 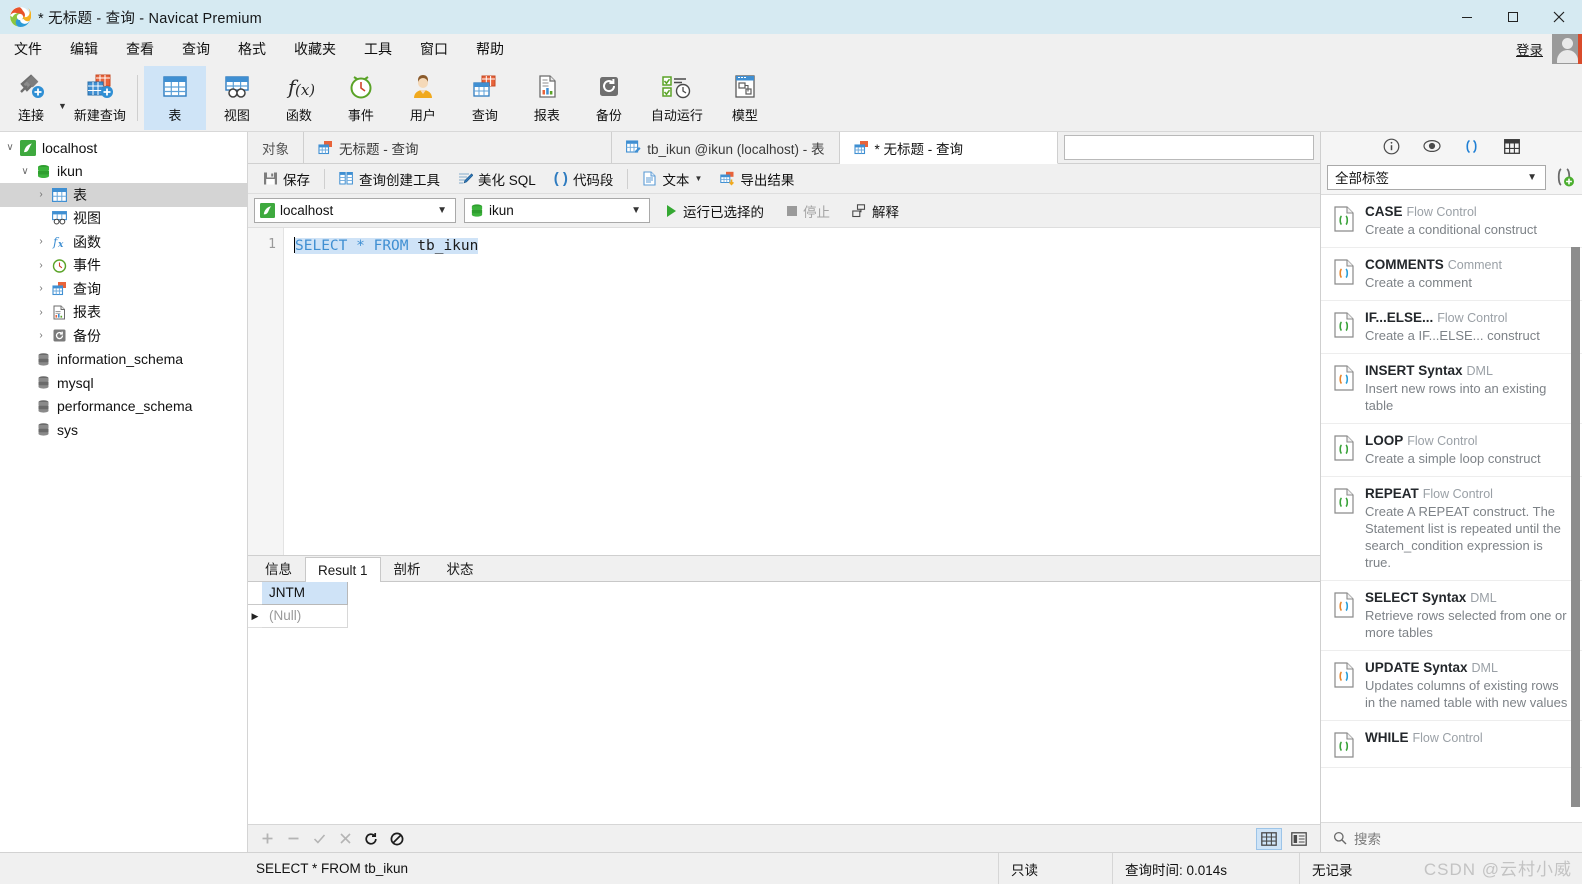 I want to click on connection-select: localhost ▼, so click(x=355, y=210).